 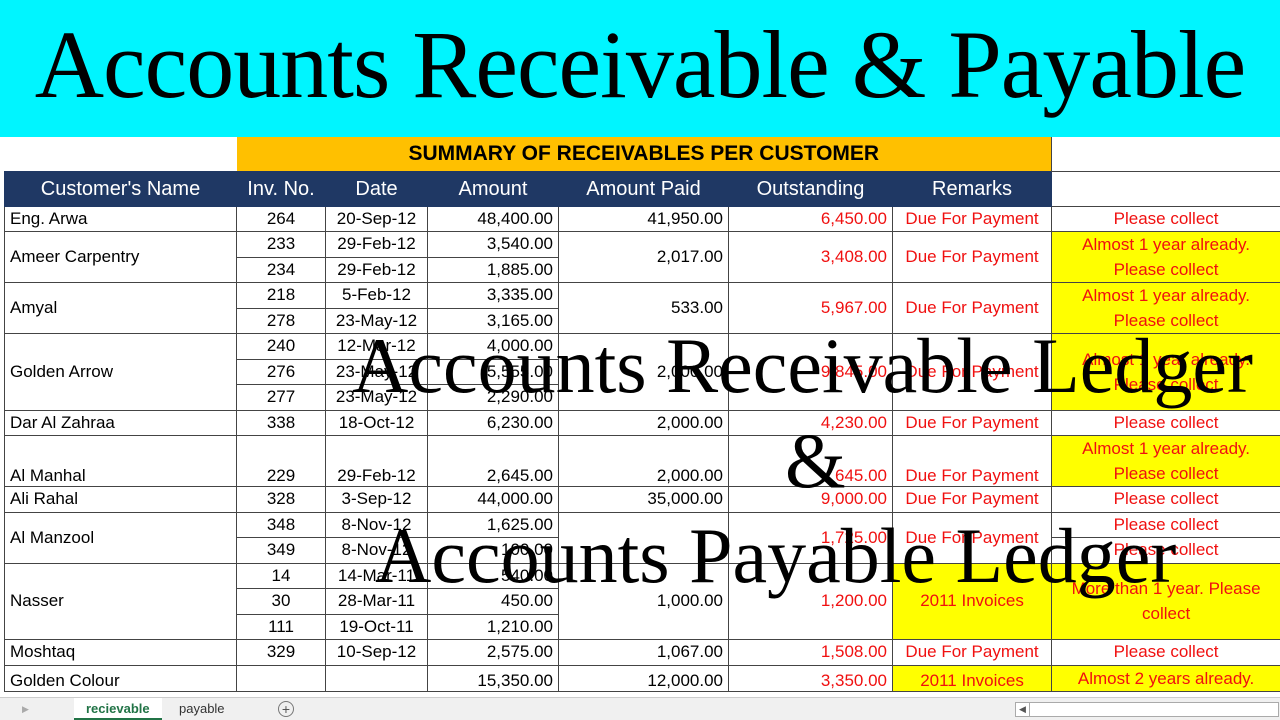 I want to click on tab-recievable: recievable, so click(x=118, y=709).